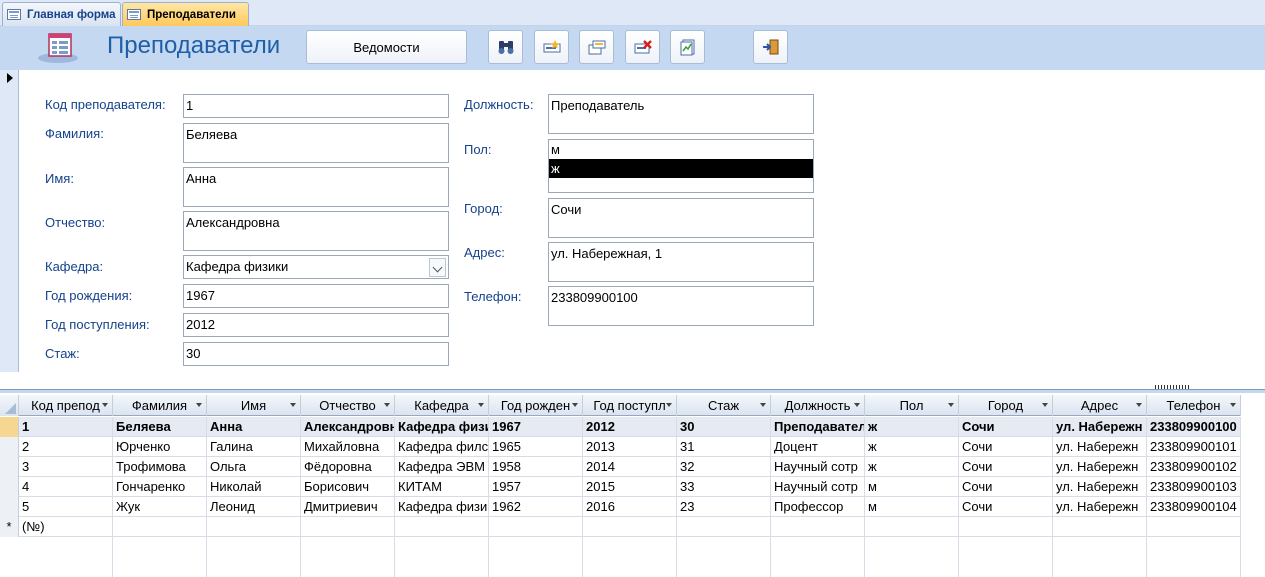 The width and height of the screenshot is (1265, 577). Describe the element at coordinates (348, 447) in the screenshot. I see `table-cell: Михайловна` at that location.